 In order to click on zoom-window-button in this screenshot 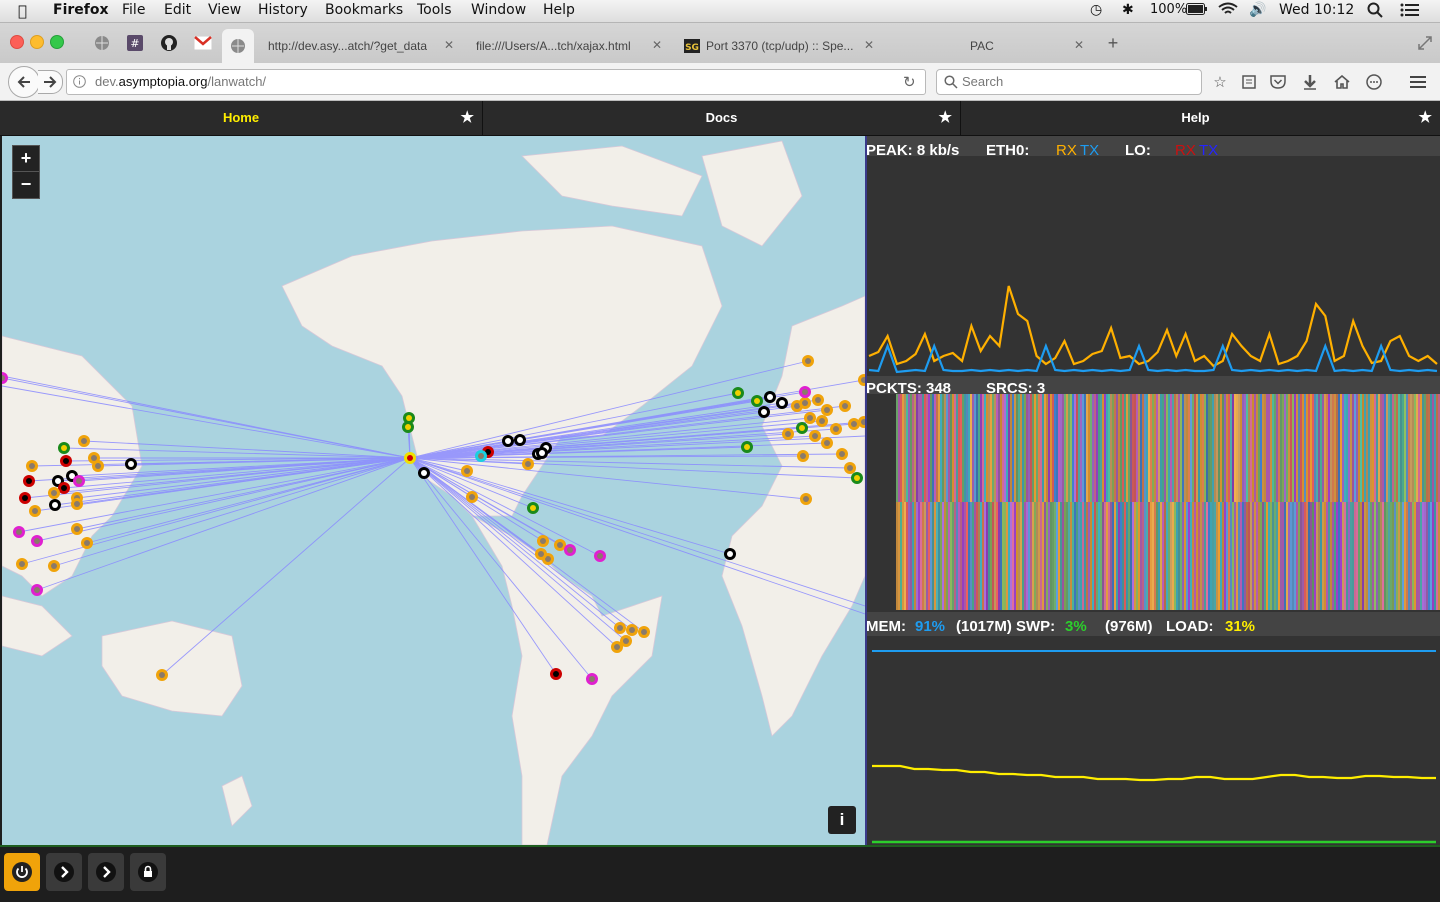, I will do `click(57, 42)`.